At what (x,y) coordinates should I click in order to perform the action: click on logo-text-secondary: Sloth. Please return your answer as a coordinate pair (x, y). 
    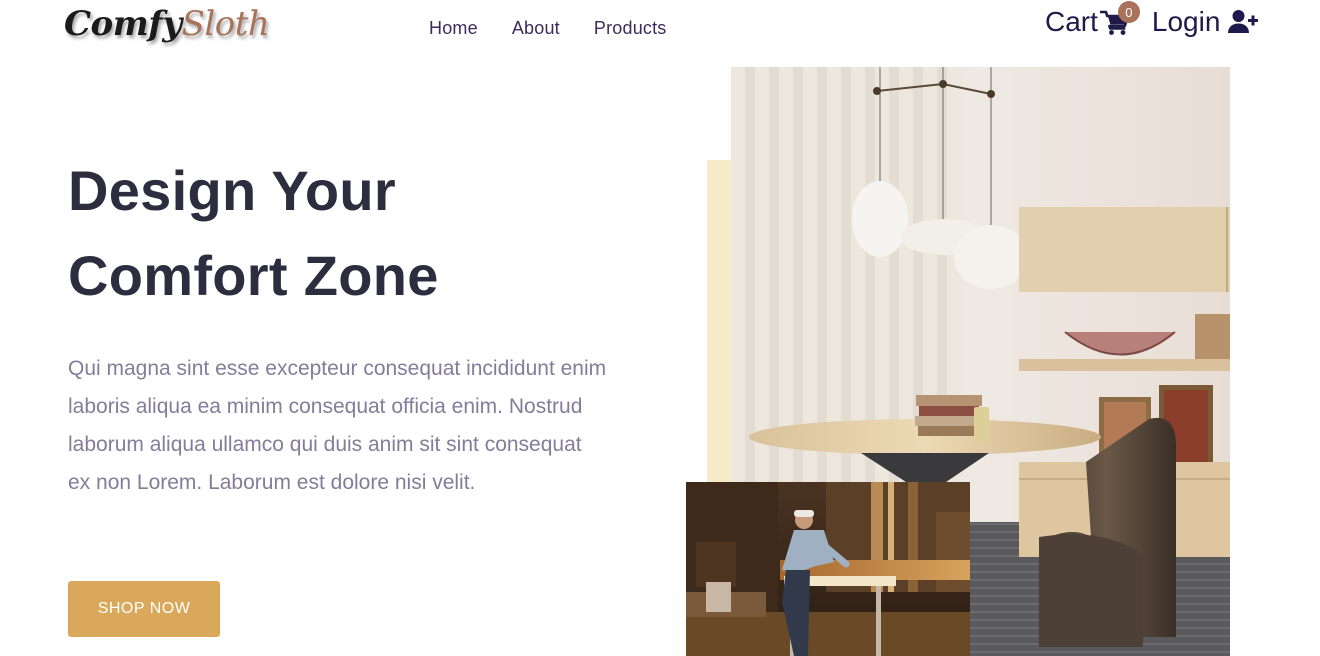
    Looking at the image, I should click on (225, 24).